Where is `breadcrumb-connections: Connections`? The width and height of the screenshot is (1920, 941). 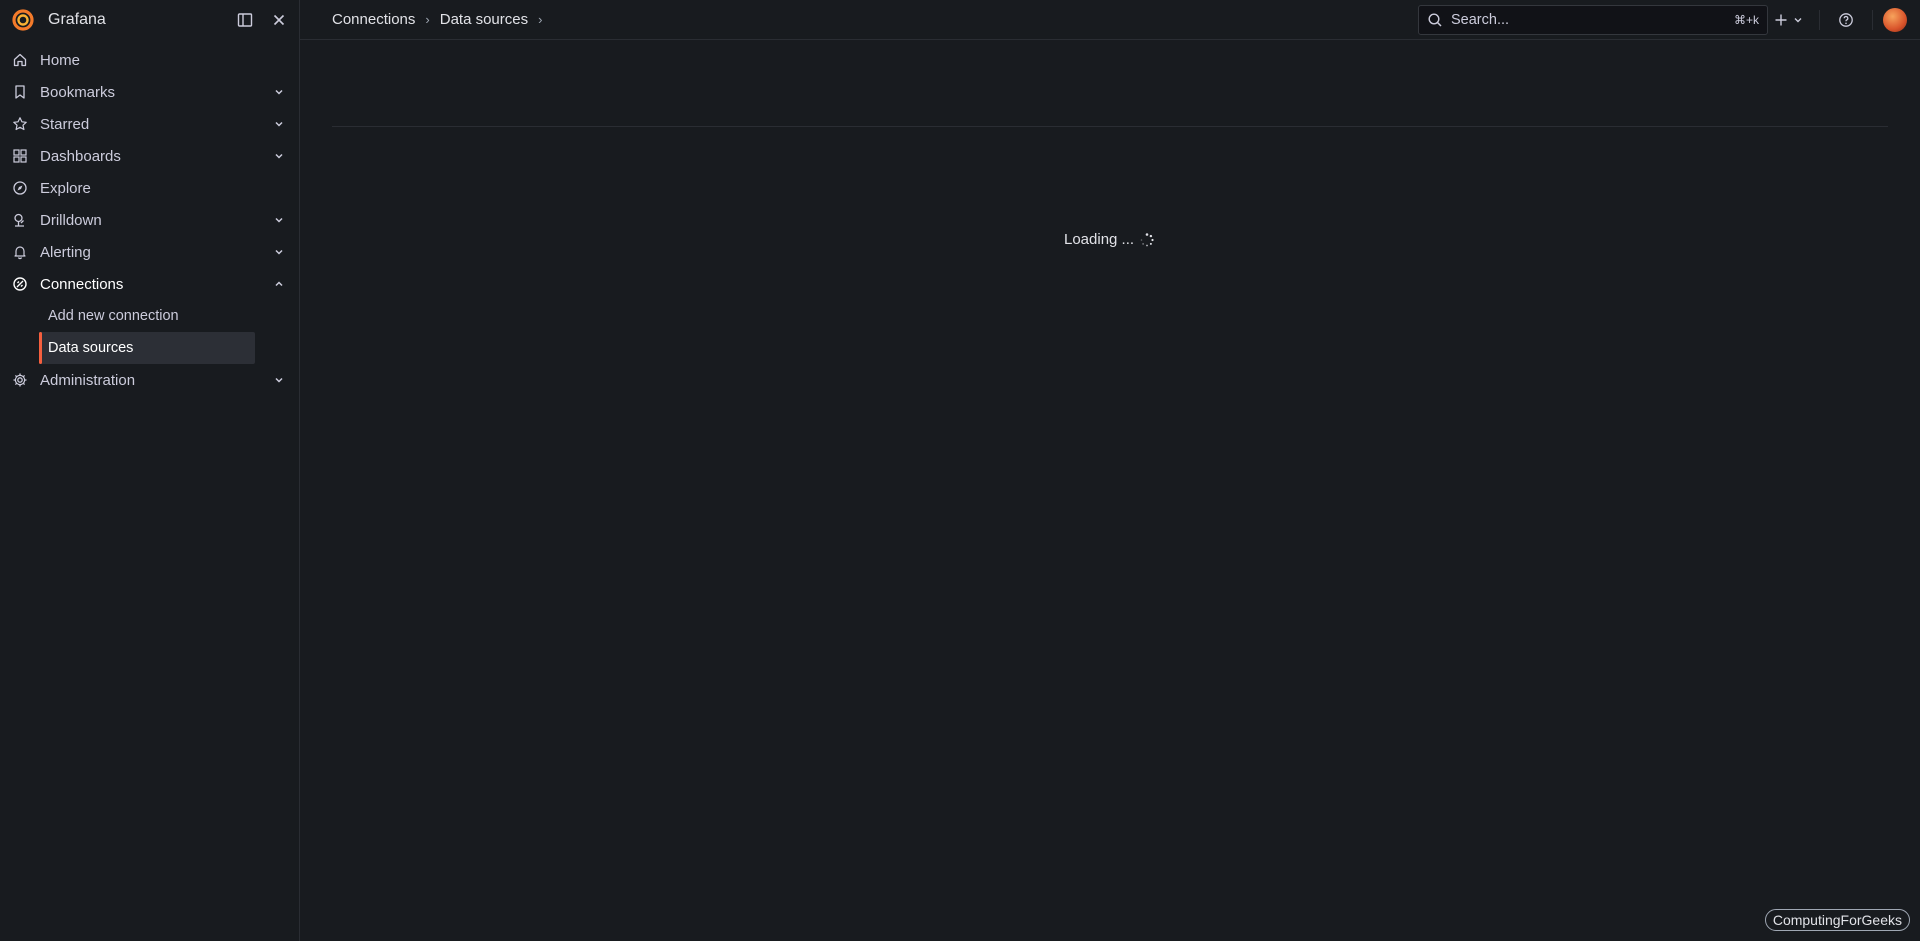
breadcrumb-connections: Connections is located at coordinates (373, 19).